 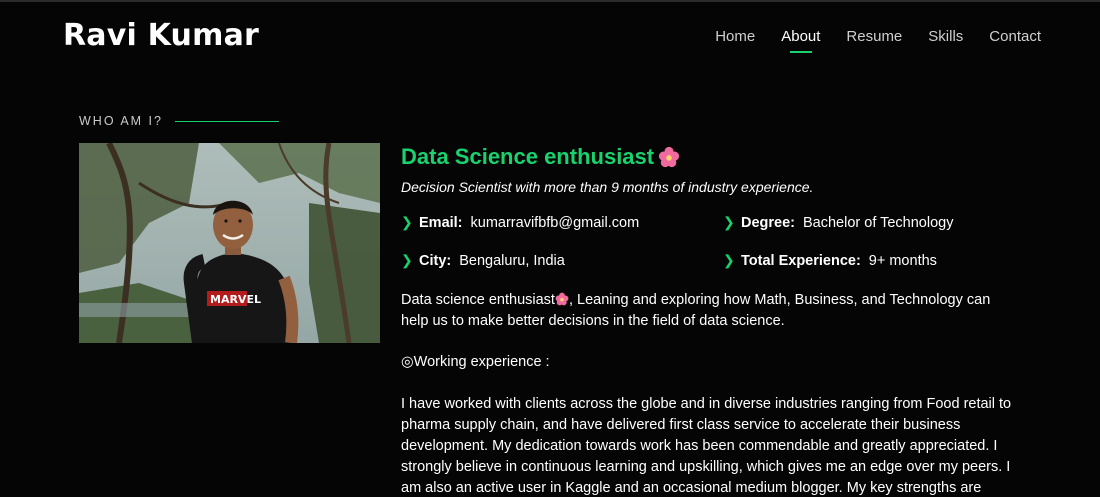 I want to click on info-experience-value: 9+ months, so click(x=902, y=260).